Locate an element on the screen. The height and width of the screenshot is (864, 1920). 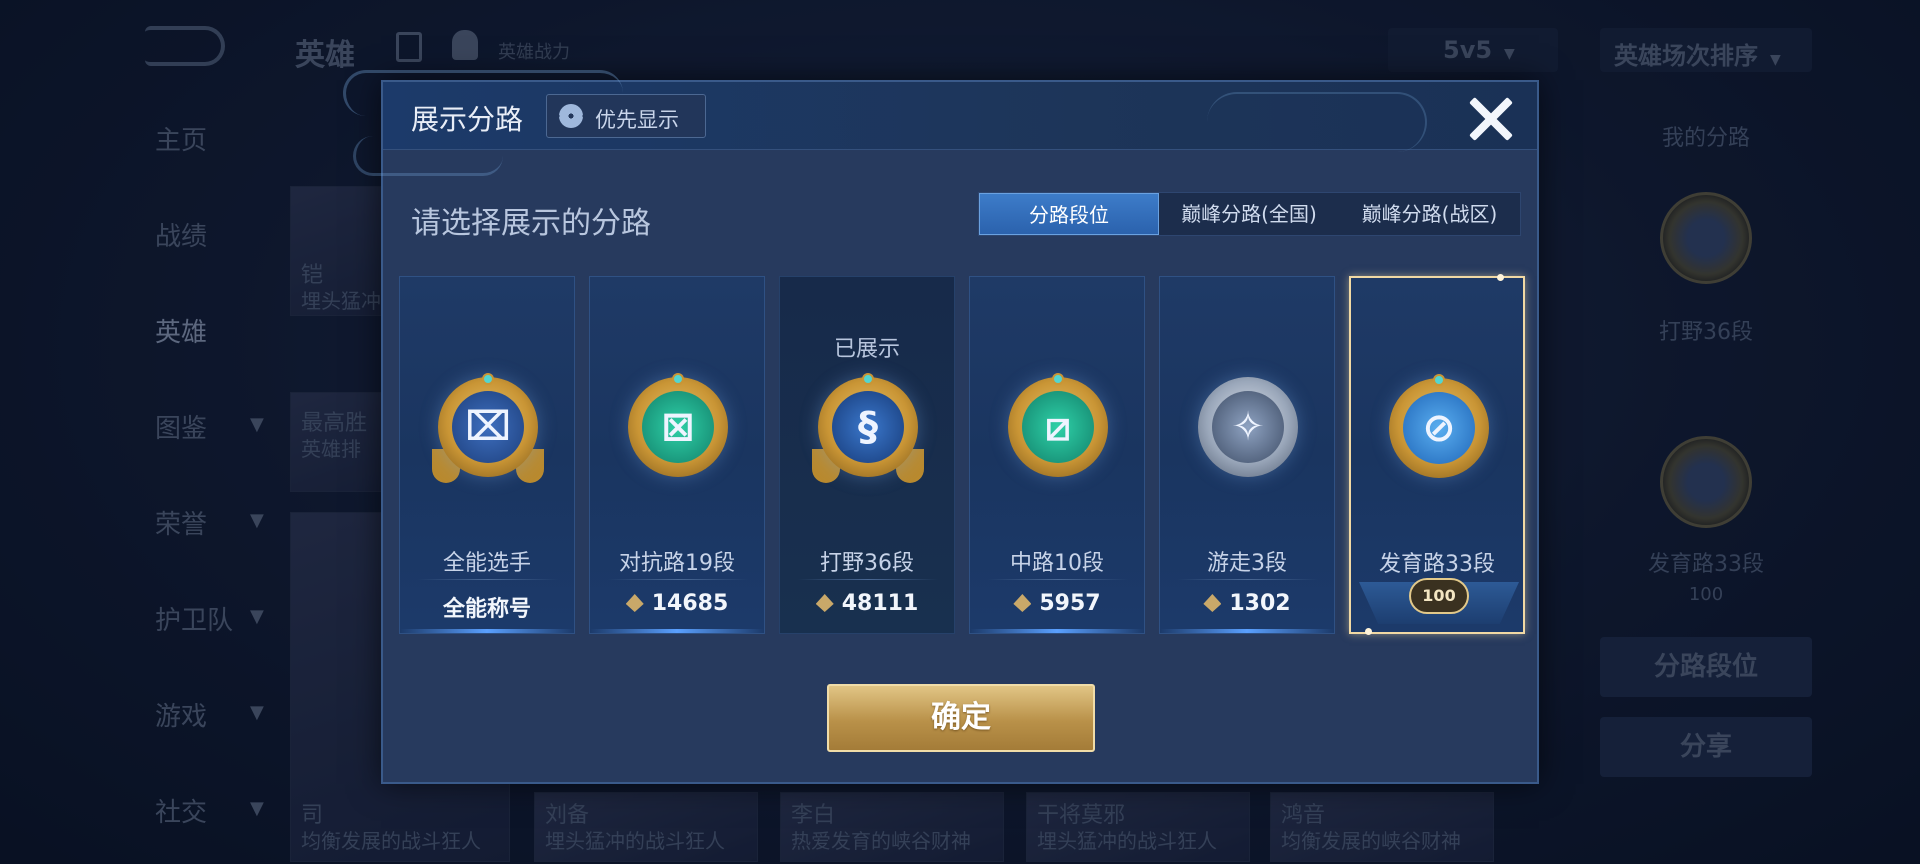
lane-card-clash: ⊠ 对抗路19段 14685 is located at coordinates (677, 455).